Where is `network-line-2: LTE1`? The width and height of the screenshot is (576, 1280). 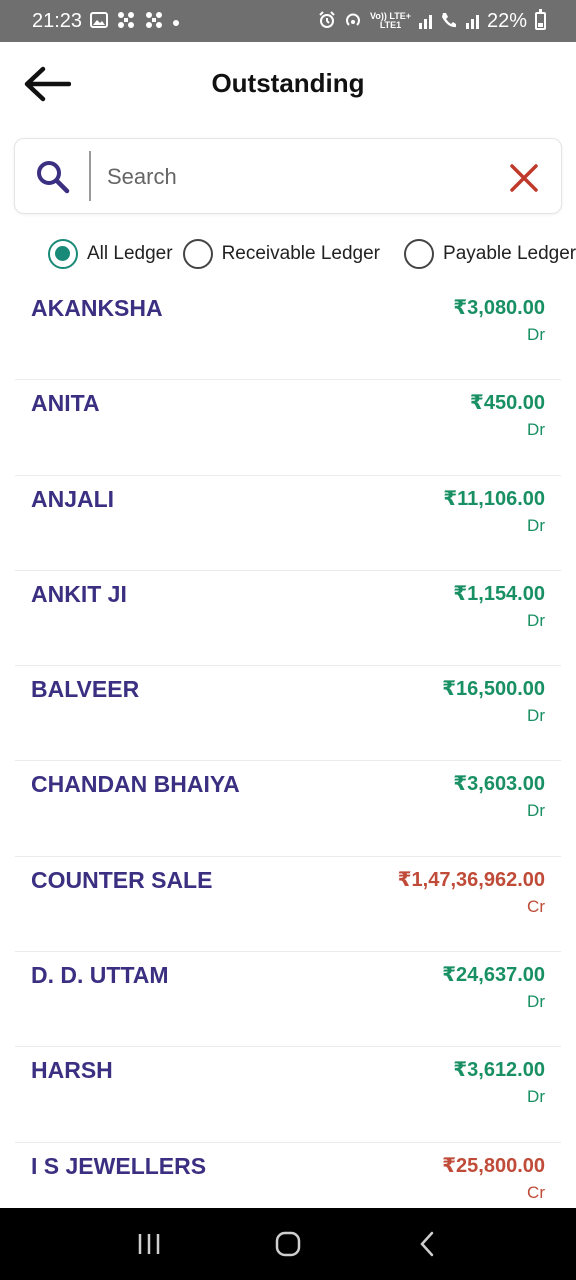 network-line-2: LTE1 is located at coordinates (390, 25).